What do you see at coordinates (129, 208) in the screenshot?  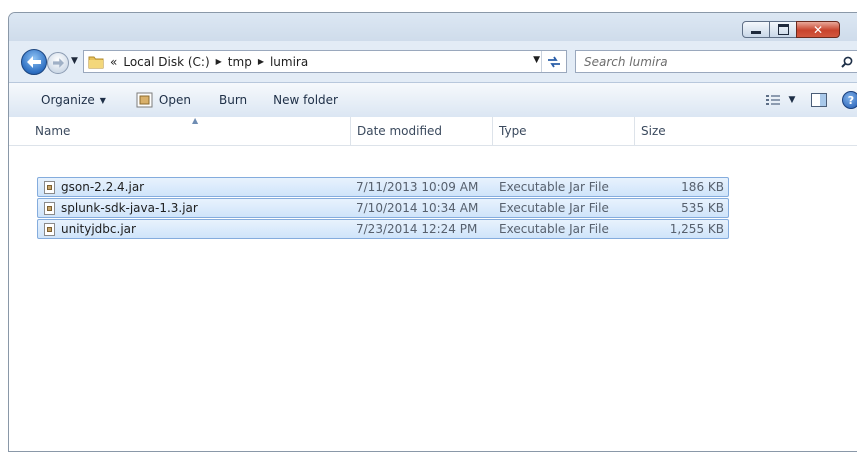 I see `file-name: splunk-sdk-java-1.3.jar` at bounding box center [129, 208].